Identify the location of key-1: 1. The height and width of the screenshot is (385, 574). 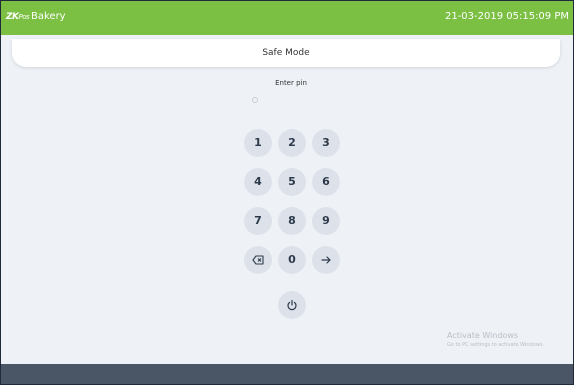
(258, 143).